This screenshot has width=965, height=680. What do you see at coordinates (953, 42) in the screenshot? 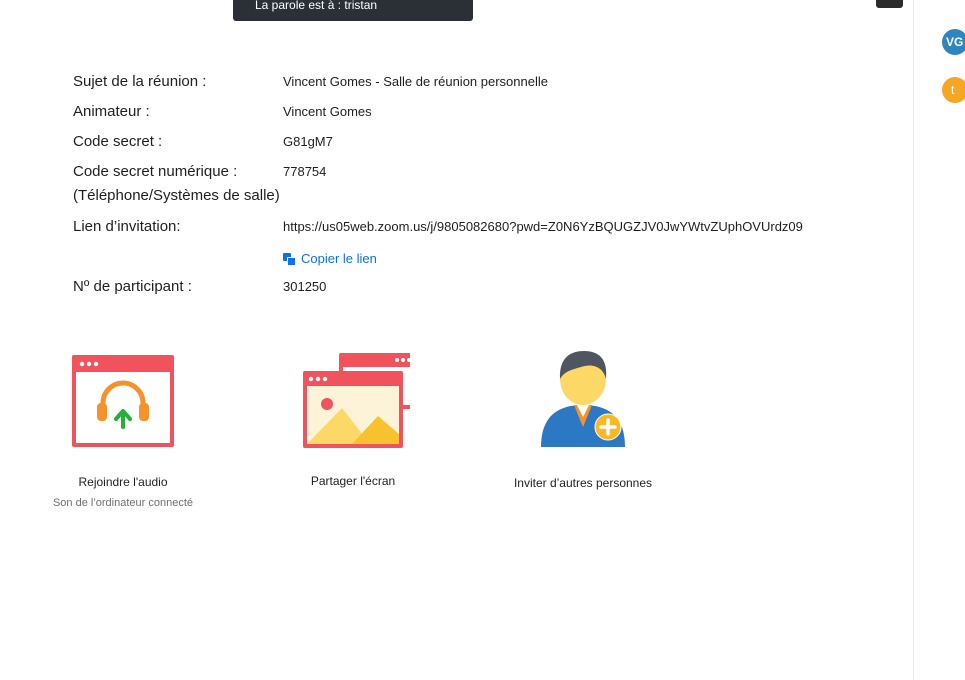
I see `avatar: VG` at bounding box center [953, 42].